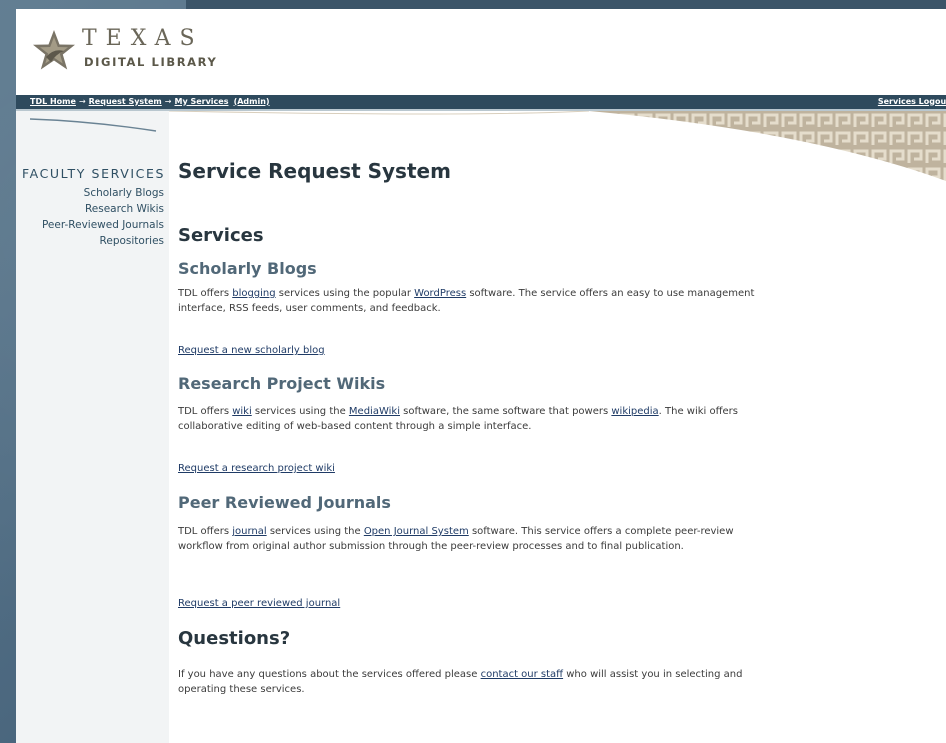 The width and height of the screenshot is (946, 743). What do you see at coordinates (201, 101) in the screenshot?
I see `crumb-my-services: My Services` at bounding box center [201, 101].